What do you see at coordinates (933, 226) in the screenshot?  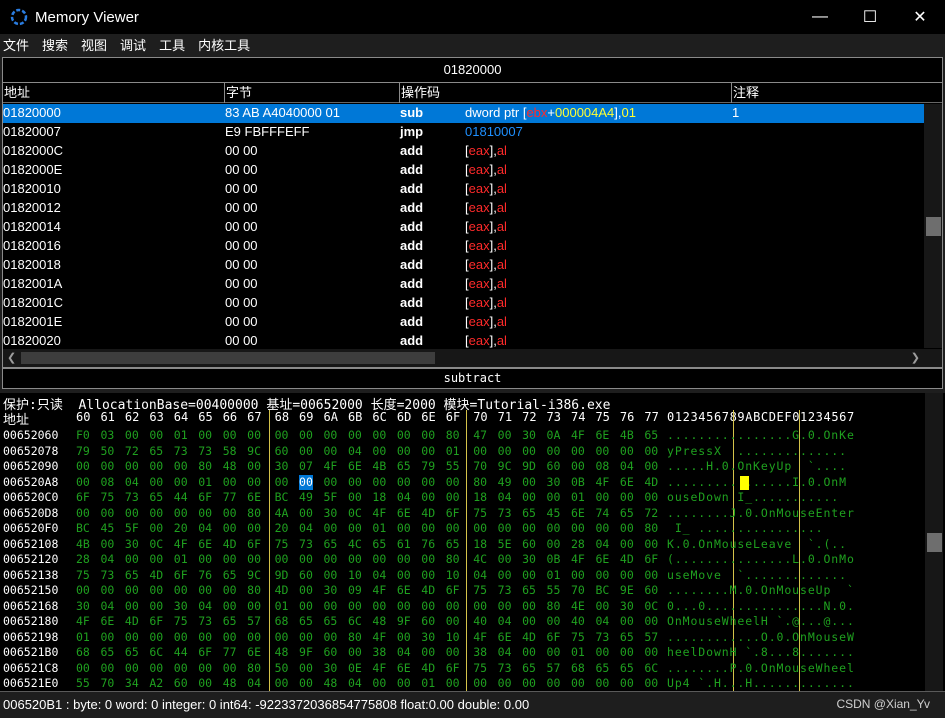 I see `disassembler-vscroll` at bounding box center [933, 226].